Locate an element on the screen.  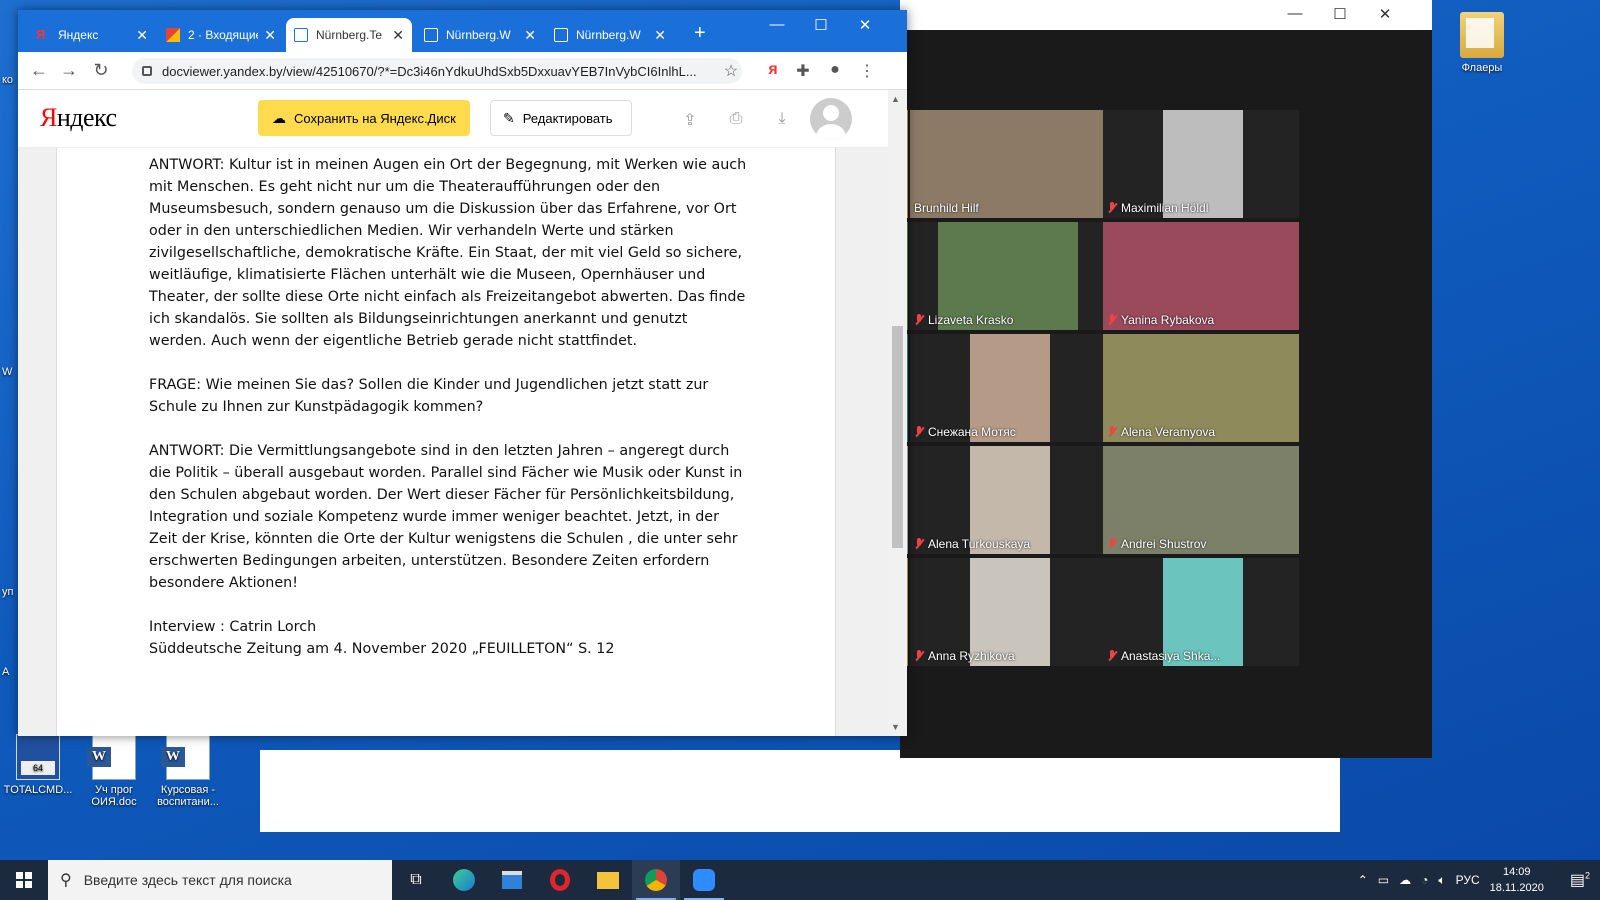
participant-tile: Снежана Мотяс is located at coordinates (1008, 388).